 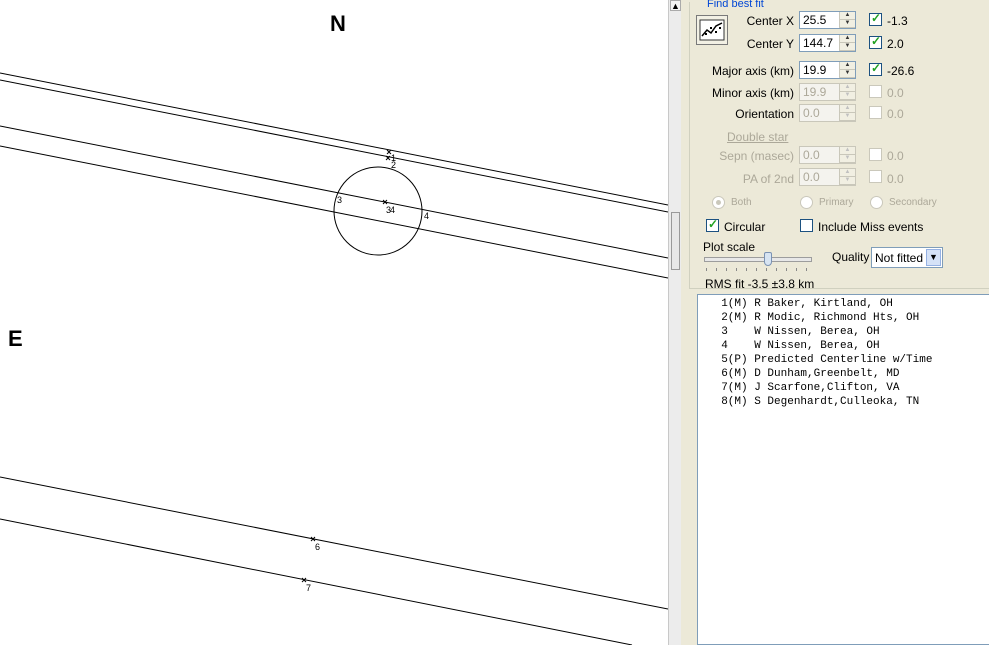 What do you see at coordinates (897, 21) in the screenshot?
I see `center-x-offset: -1.3` at bounding box center [897, 21].